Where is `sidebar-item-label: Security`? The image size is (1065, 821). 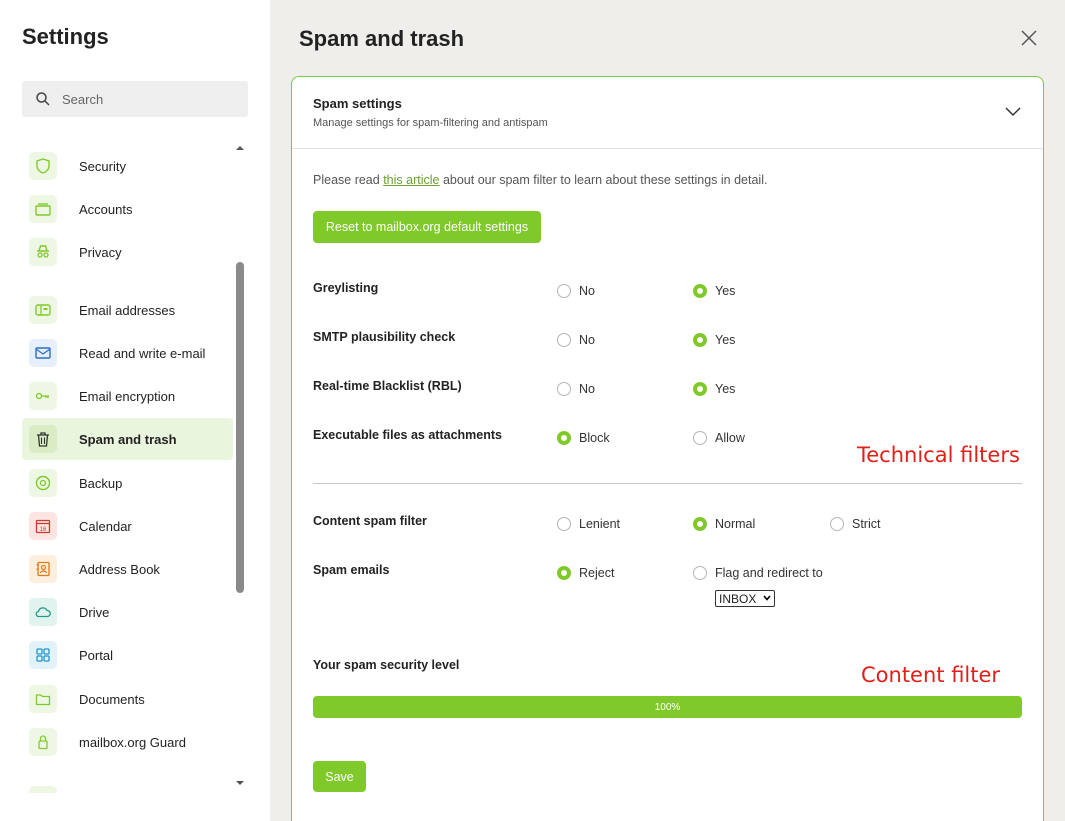
sidebar-item-label: Security is located at coordinates (102, 166).